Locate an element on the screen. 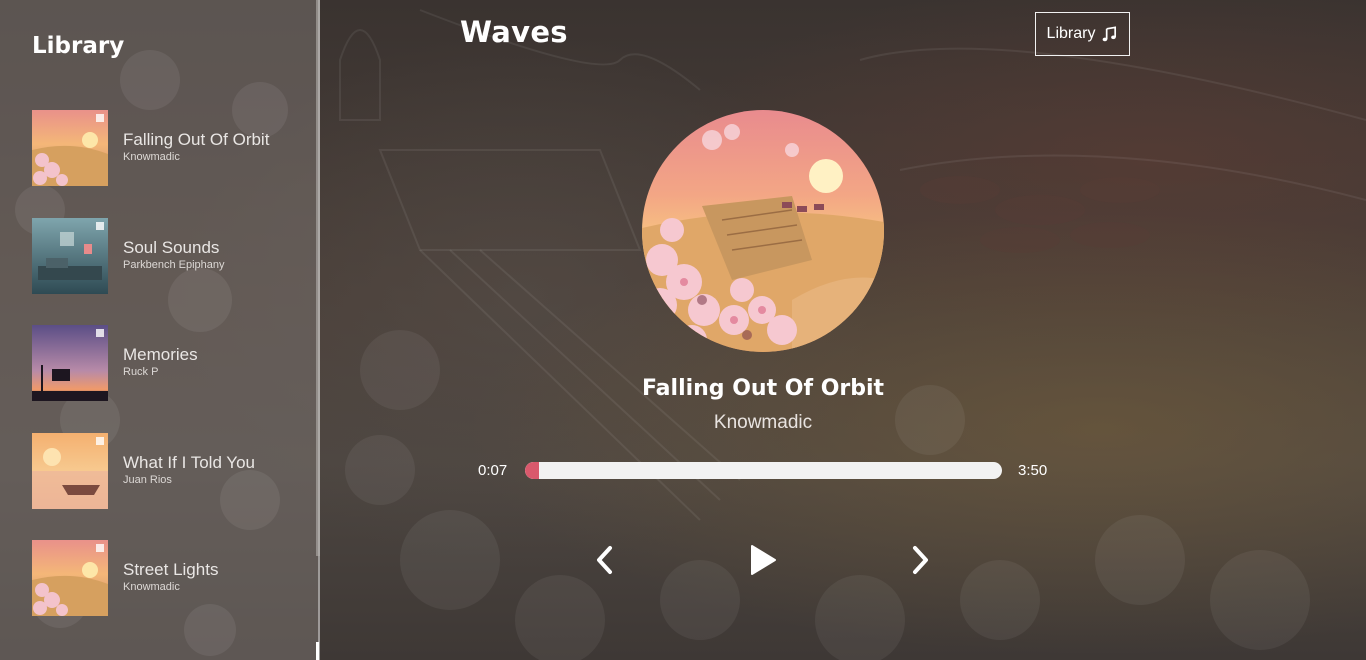  song-artist: Parkbench Epiphany is located at coordinates (174, 265).